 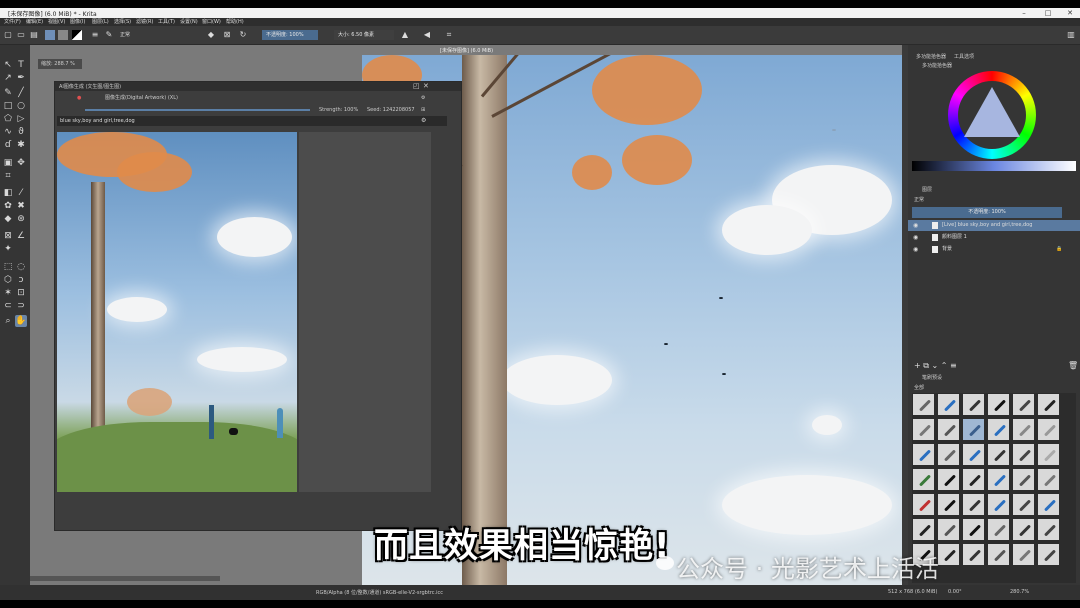 What do you see at coordinates (8, 293) in the screenshot?
I see `magic-wand-icon: ✶` at bounding box center [8, 293].